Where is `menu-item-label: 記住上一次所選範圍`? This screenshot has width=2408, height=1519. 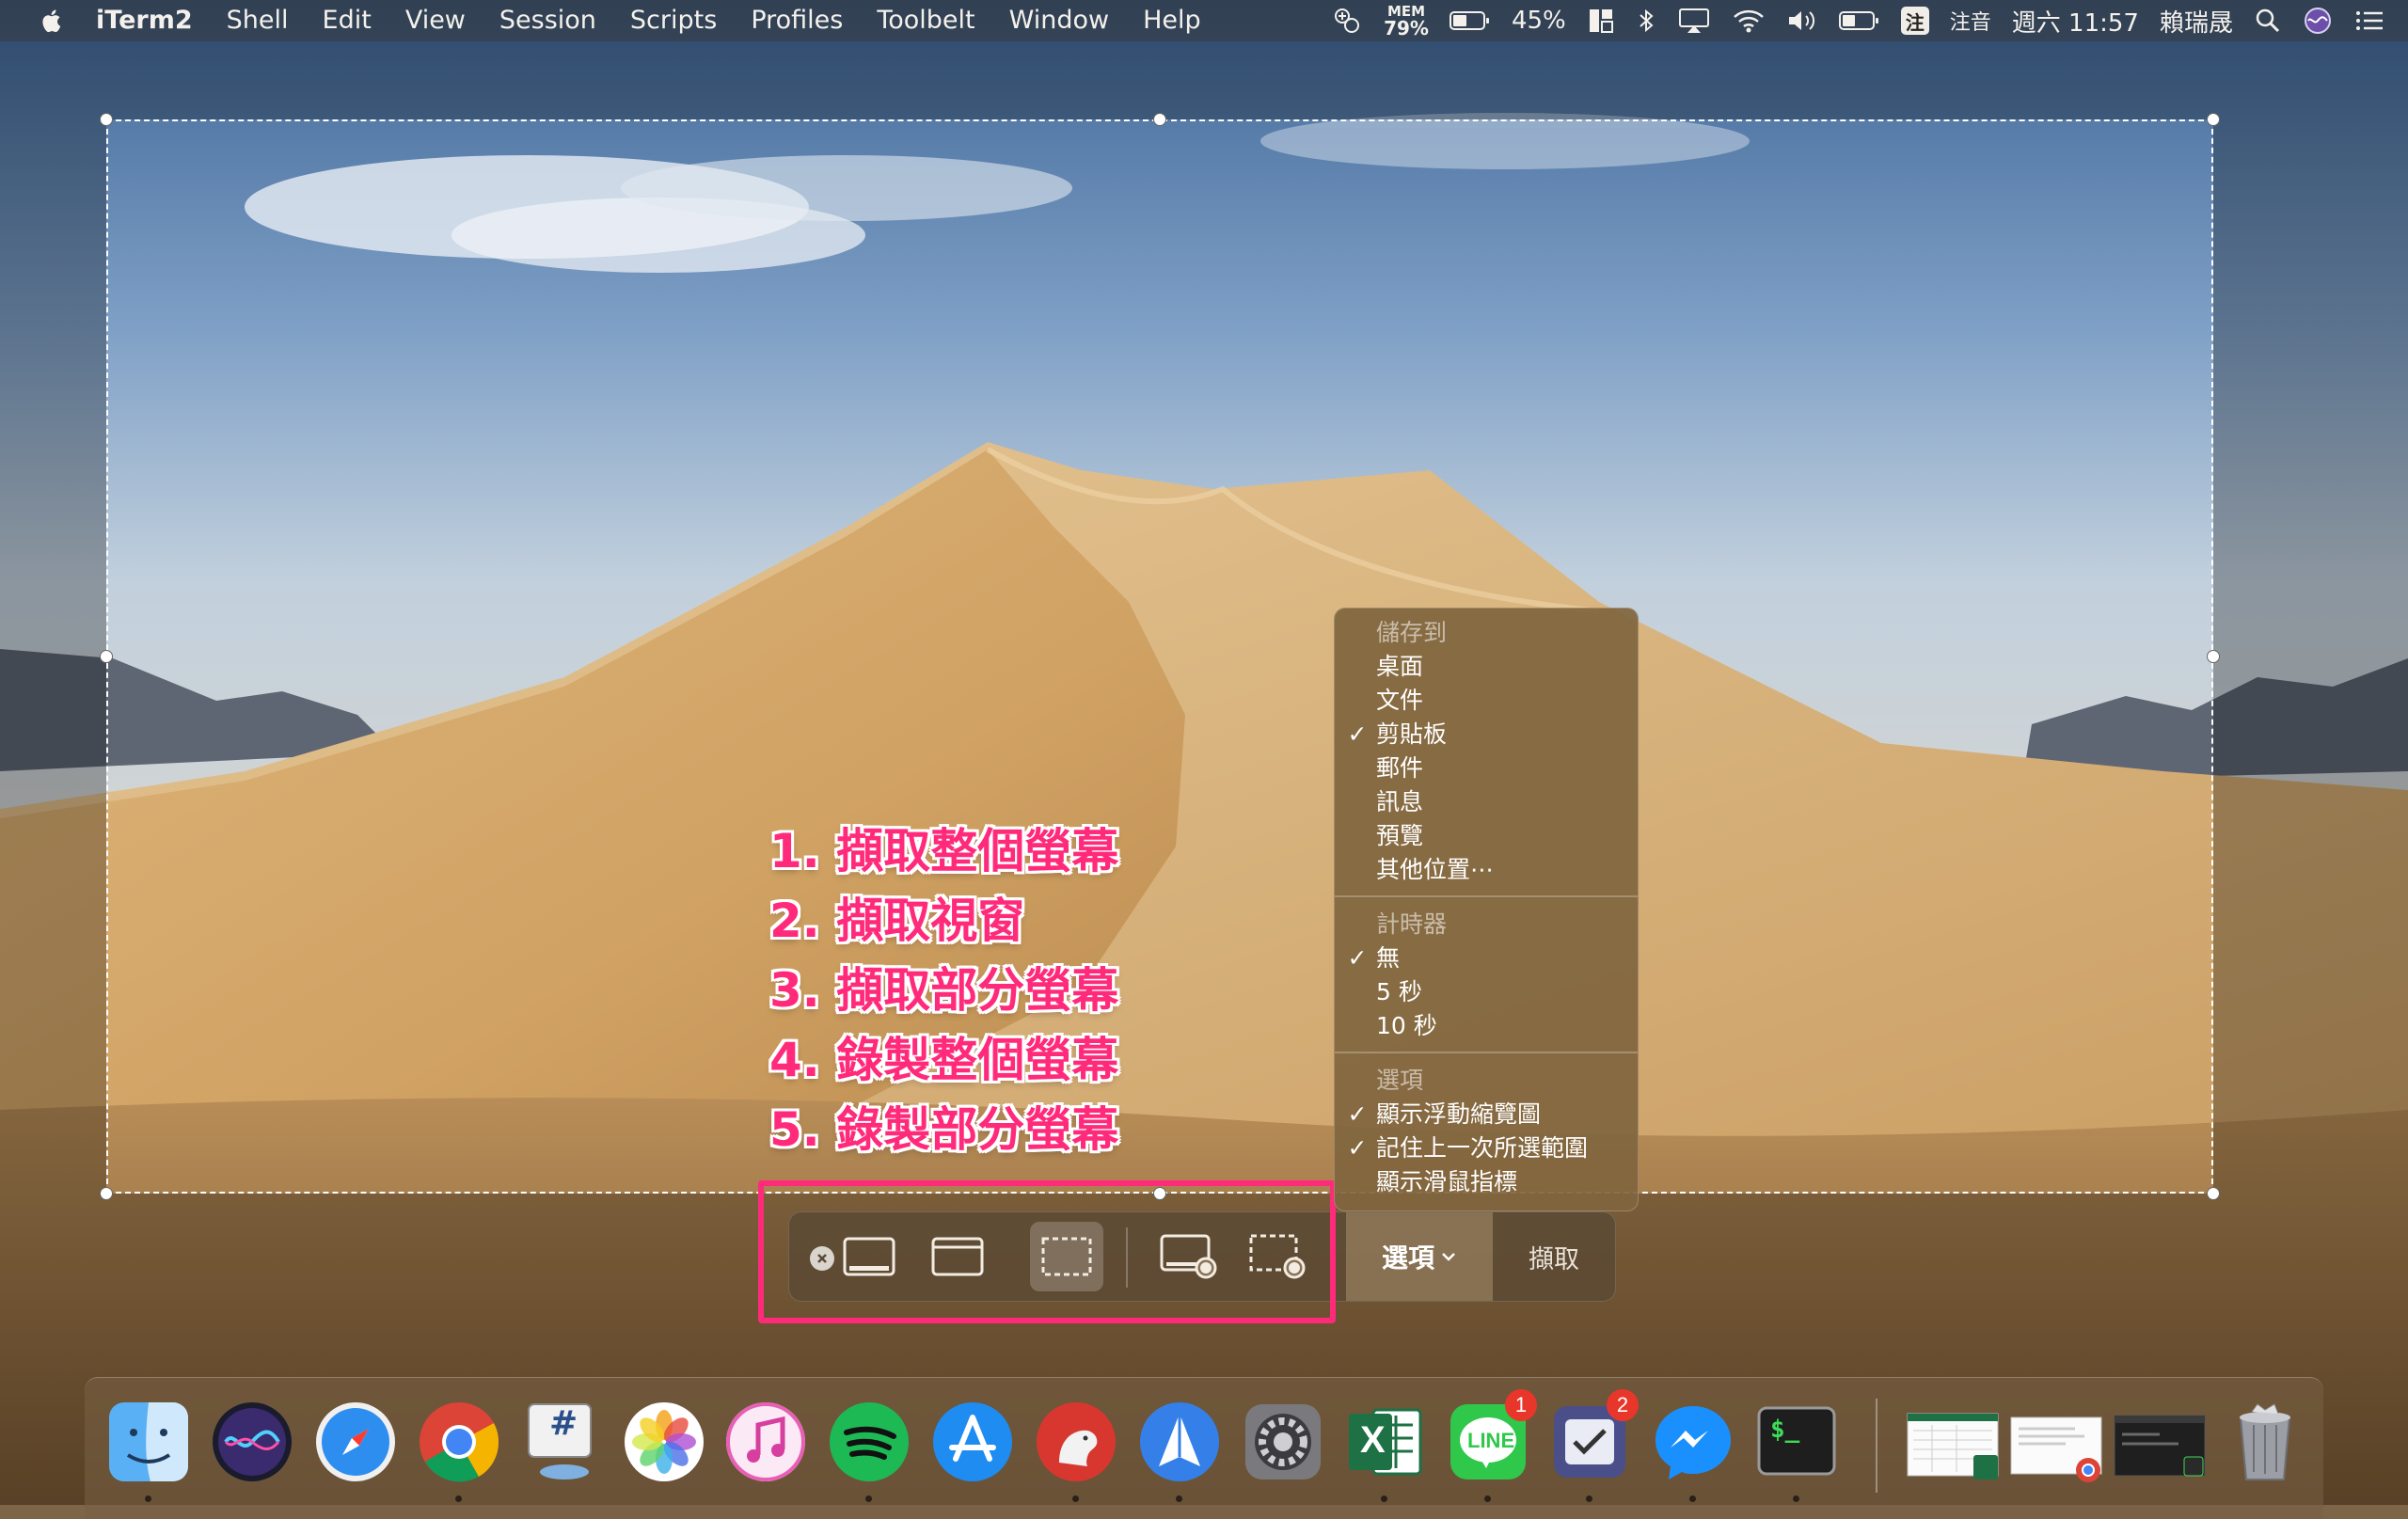 menu-item-label: 記住上一次所選範圍 is located at coordinates (1483, 1148).